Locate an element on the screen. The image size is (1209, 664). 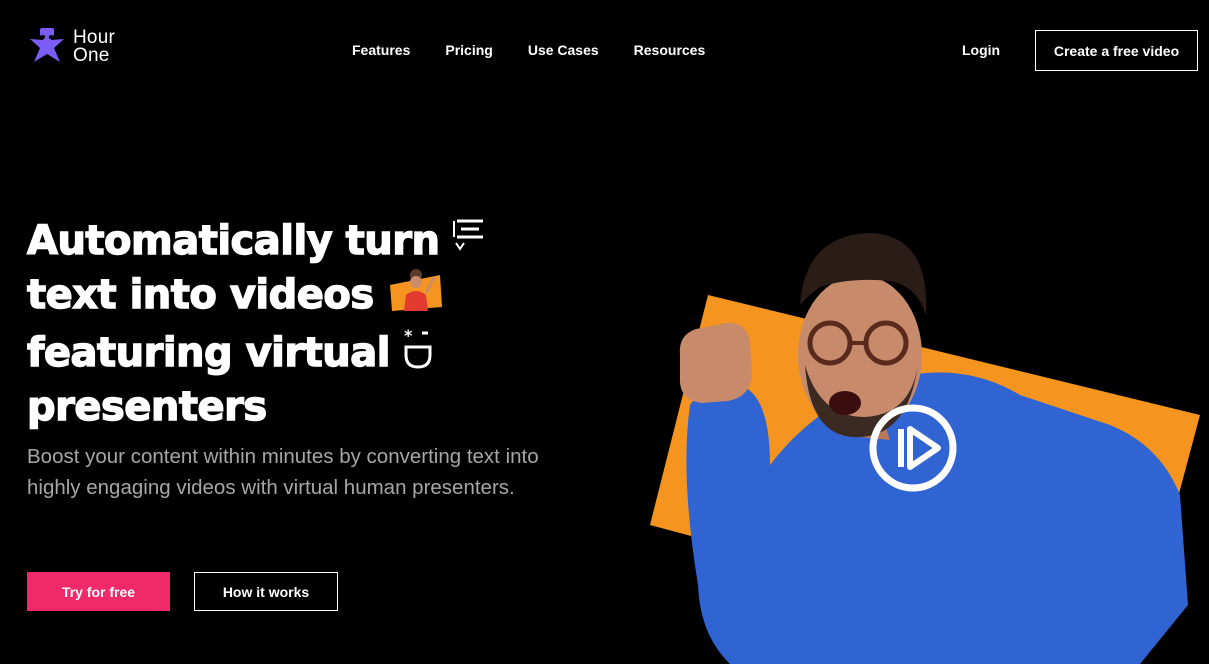
presenter-fist is located at coordinates (715, 362).